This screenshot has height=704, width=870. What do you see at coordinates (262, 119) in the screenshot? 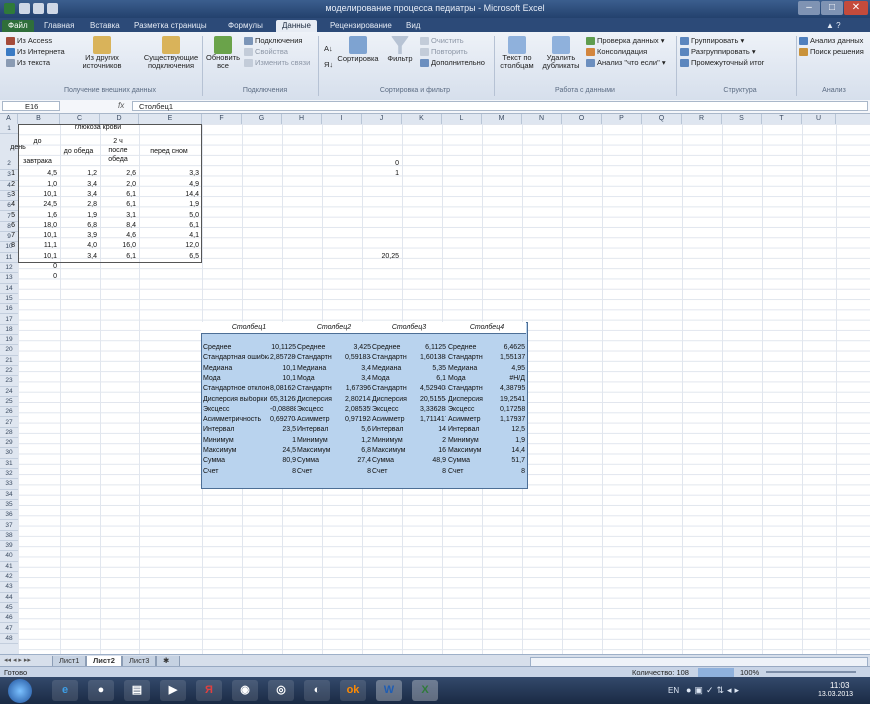
I see `column-header-g: G` at bounding box center [262, 119].